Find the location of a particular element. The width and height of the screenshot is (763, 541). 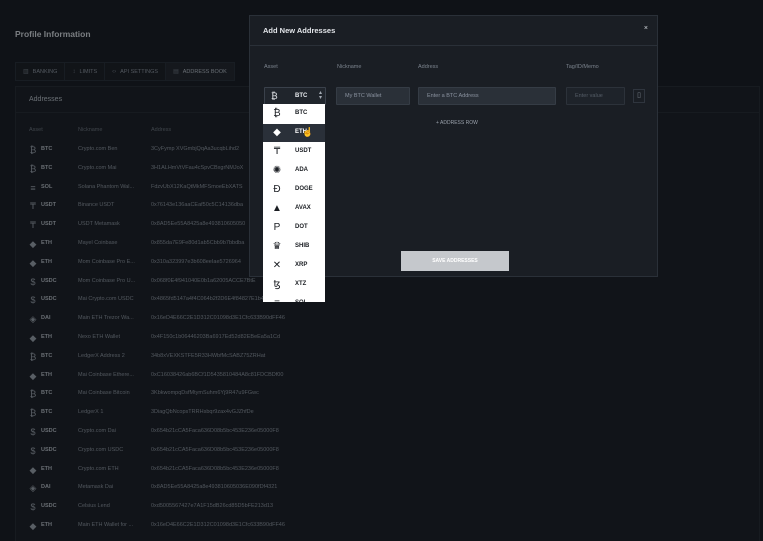

asset-label: Asset is located at coordinates (271, 67).